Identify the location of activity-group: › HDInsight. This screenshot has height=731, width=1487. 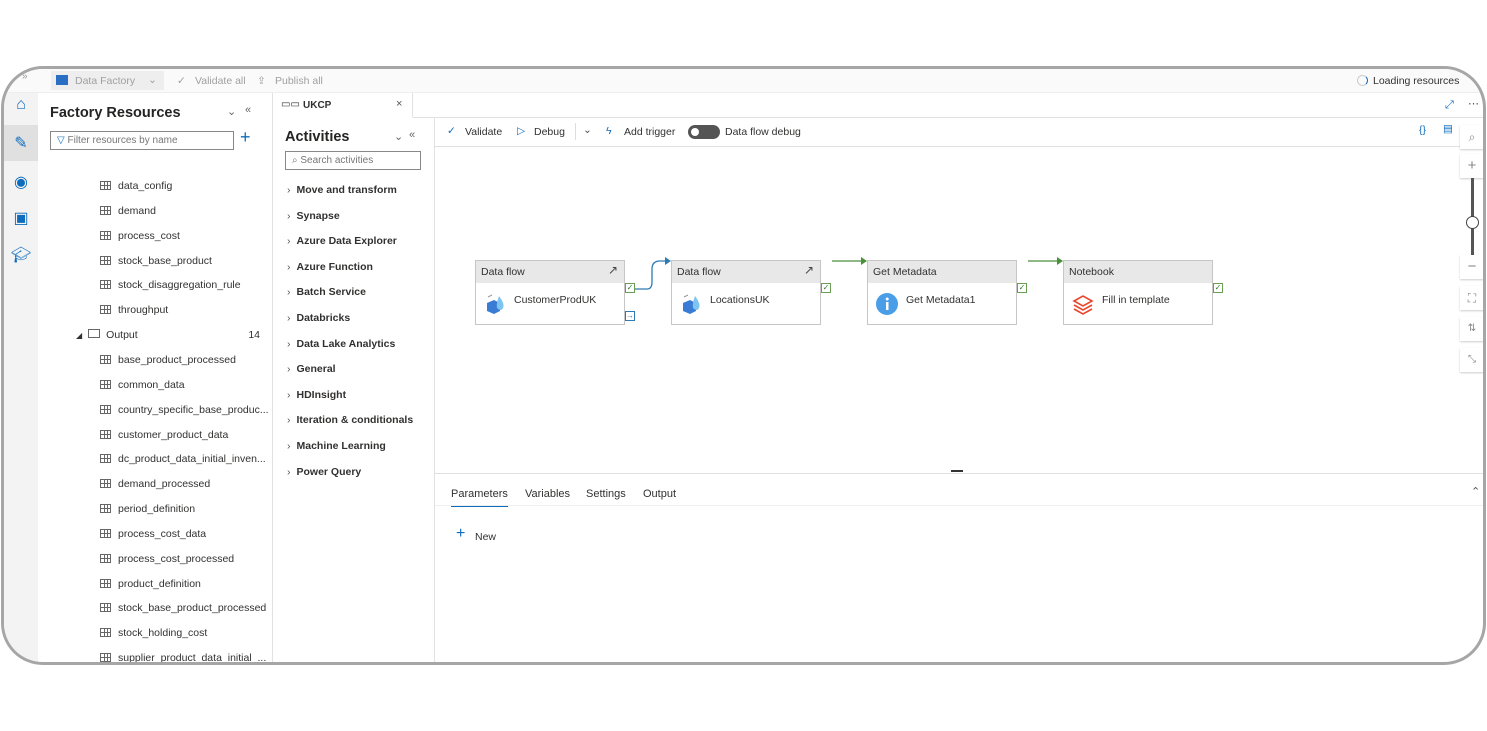
(316, 395).